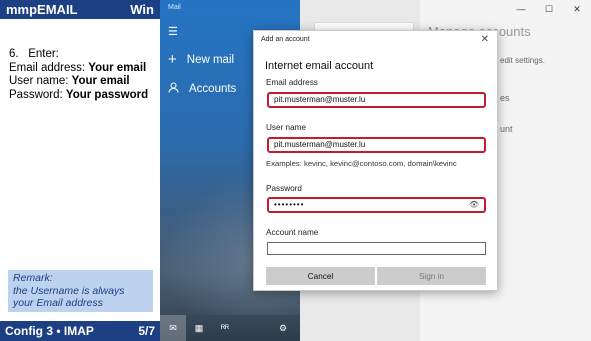 This screenshot has height=341, width=591. I want to click on email-label: Email address, so click(292, 82).